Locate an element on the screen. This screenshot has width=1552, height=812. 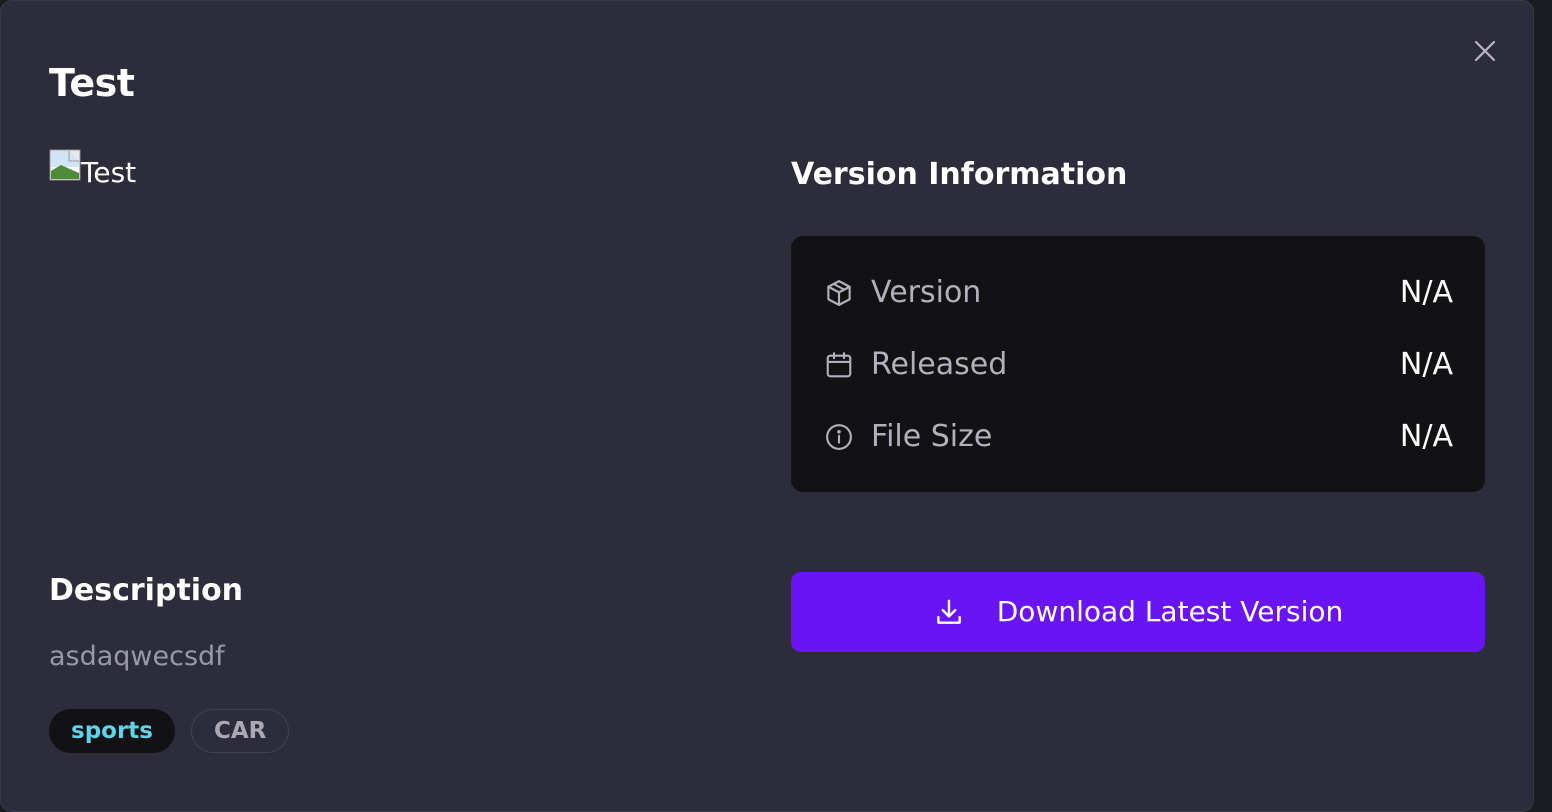
close-icon is located at coordinates (1485, 53).